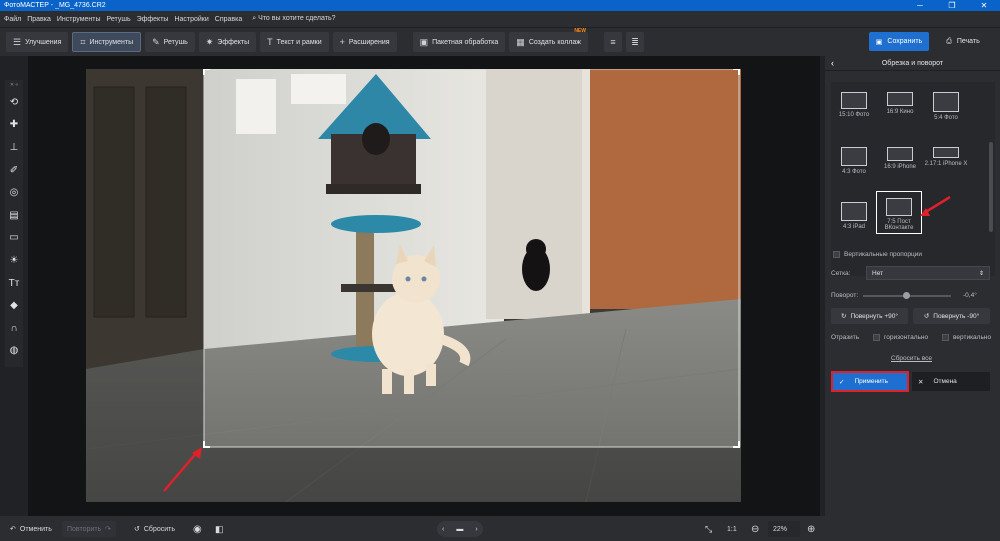 The width and height of the screenshot is (1000, 541). What do you see at coordinates (13, 215) in the screenshot?
I see `gradient-icon: ▤` at bounding box center [13, 215].